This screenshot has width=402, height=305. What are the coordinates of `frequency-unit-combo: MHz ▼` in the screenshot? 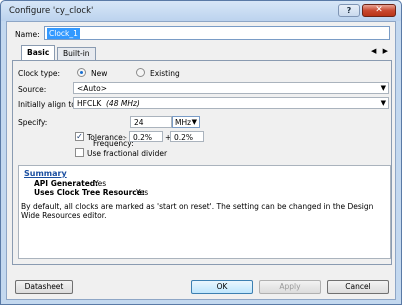 It's located at (186, 122).